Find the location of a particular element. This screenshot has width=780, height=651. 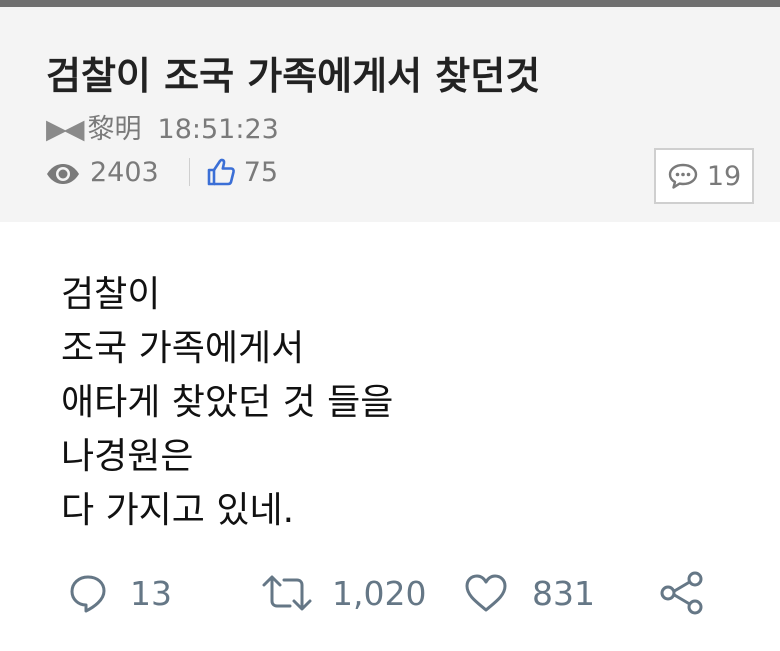

like-count: 75 is located at coordinates (261, 172).